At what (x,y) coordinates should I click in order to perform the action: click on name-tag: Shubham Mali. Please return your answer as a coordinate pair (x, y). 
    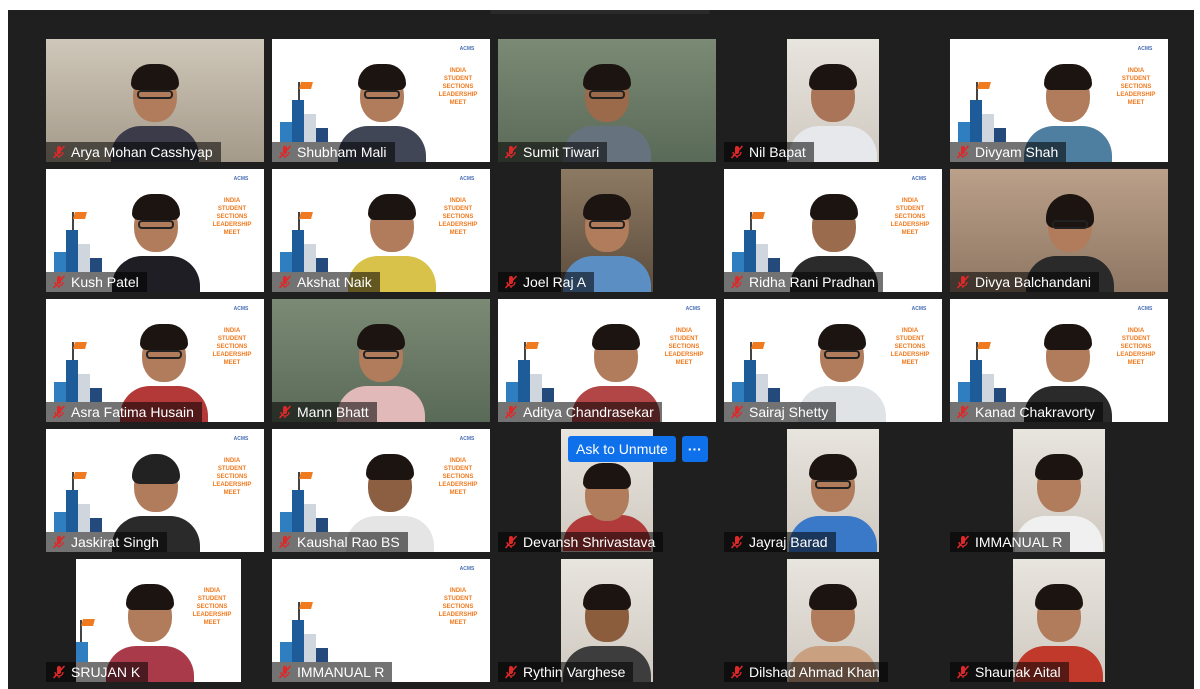
    Looking at the image, I should click on (333, 152).